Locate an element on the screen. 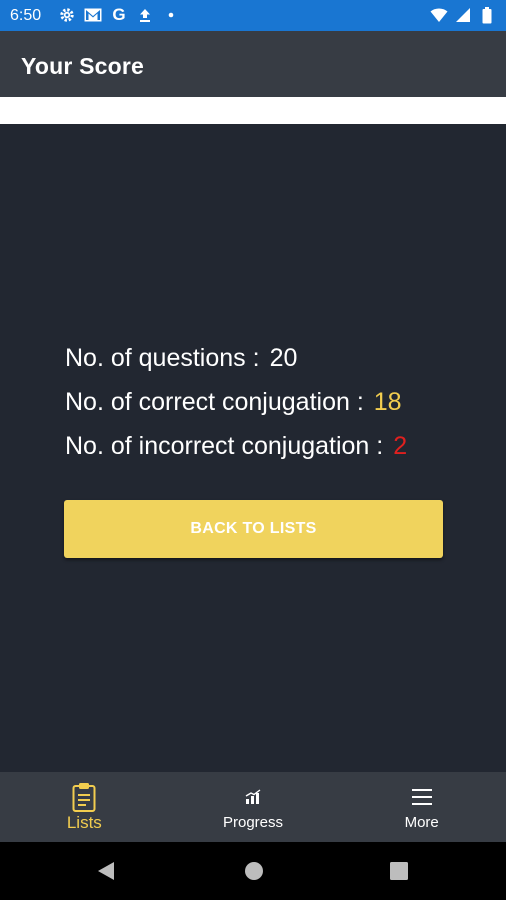 The height and width of the screenshot is (900, 506). google-icon: G is located at coordinates (119, 14).